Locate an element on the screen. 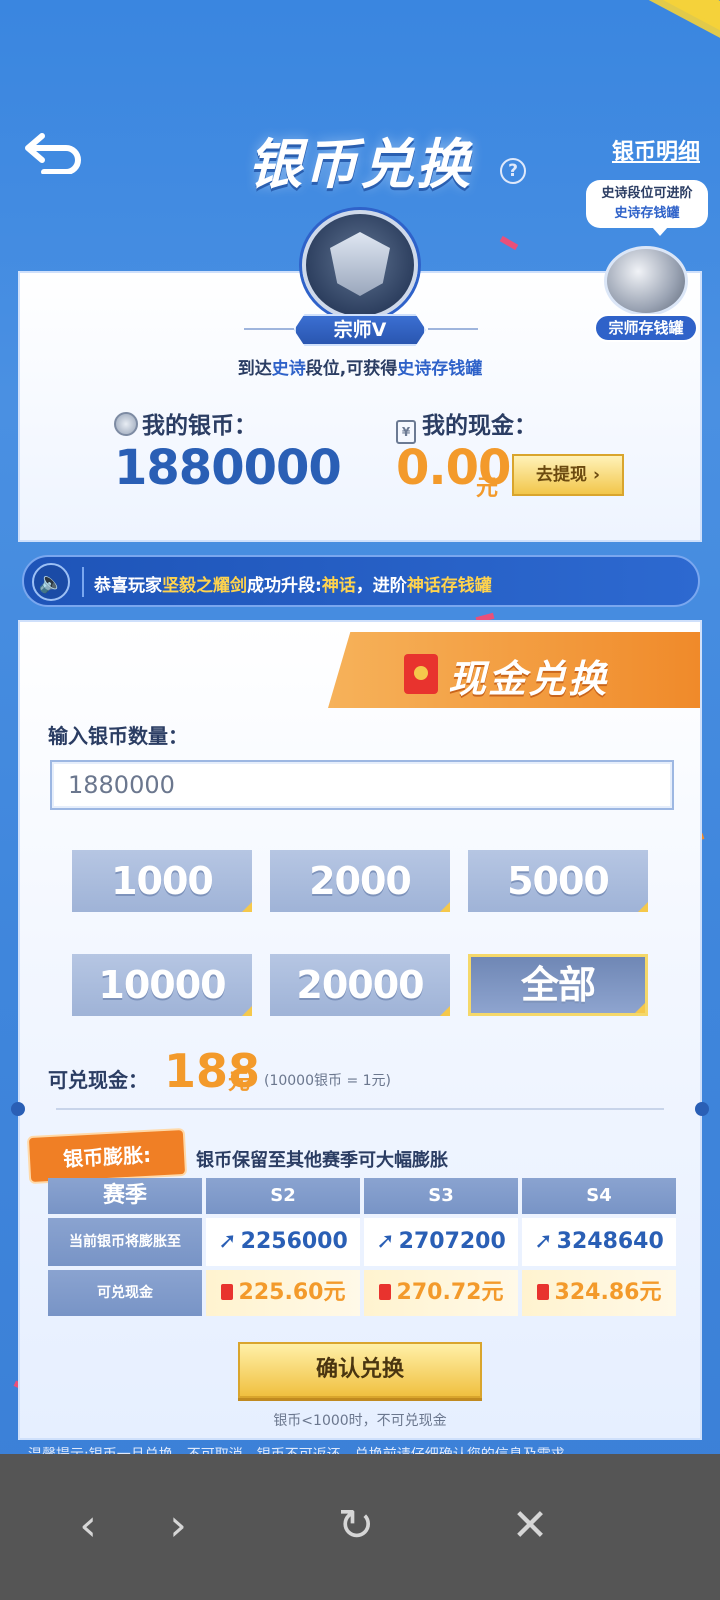 This screenshot has height=1600, width=720. ticker-reward: 神话存钱罐 is located at coordinates (449, 586).